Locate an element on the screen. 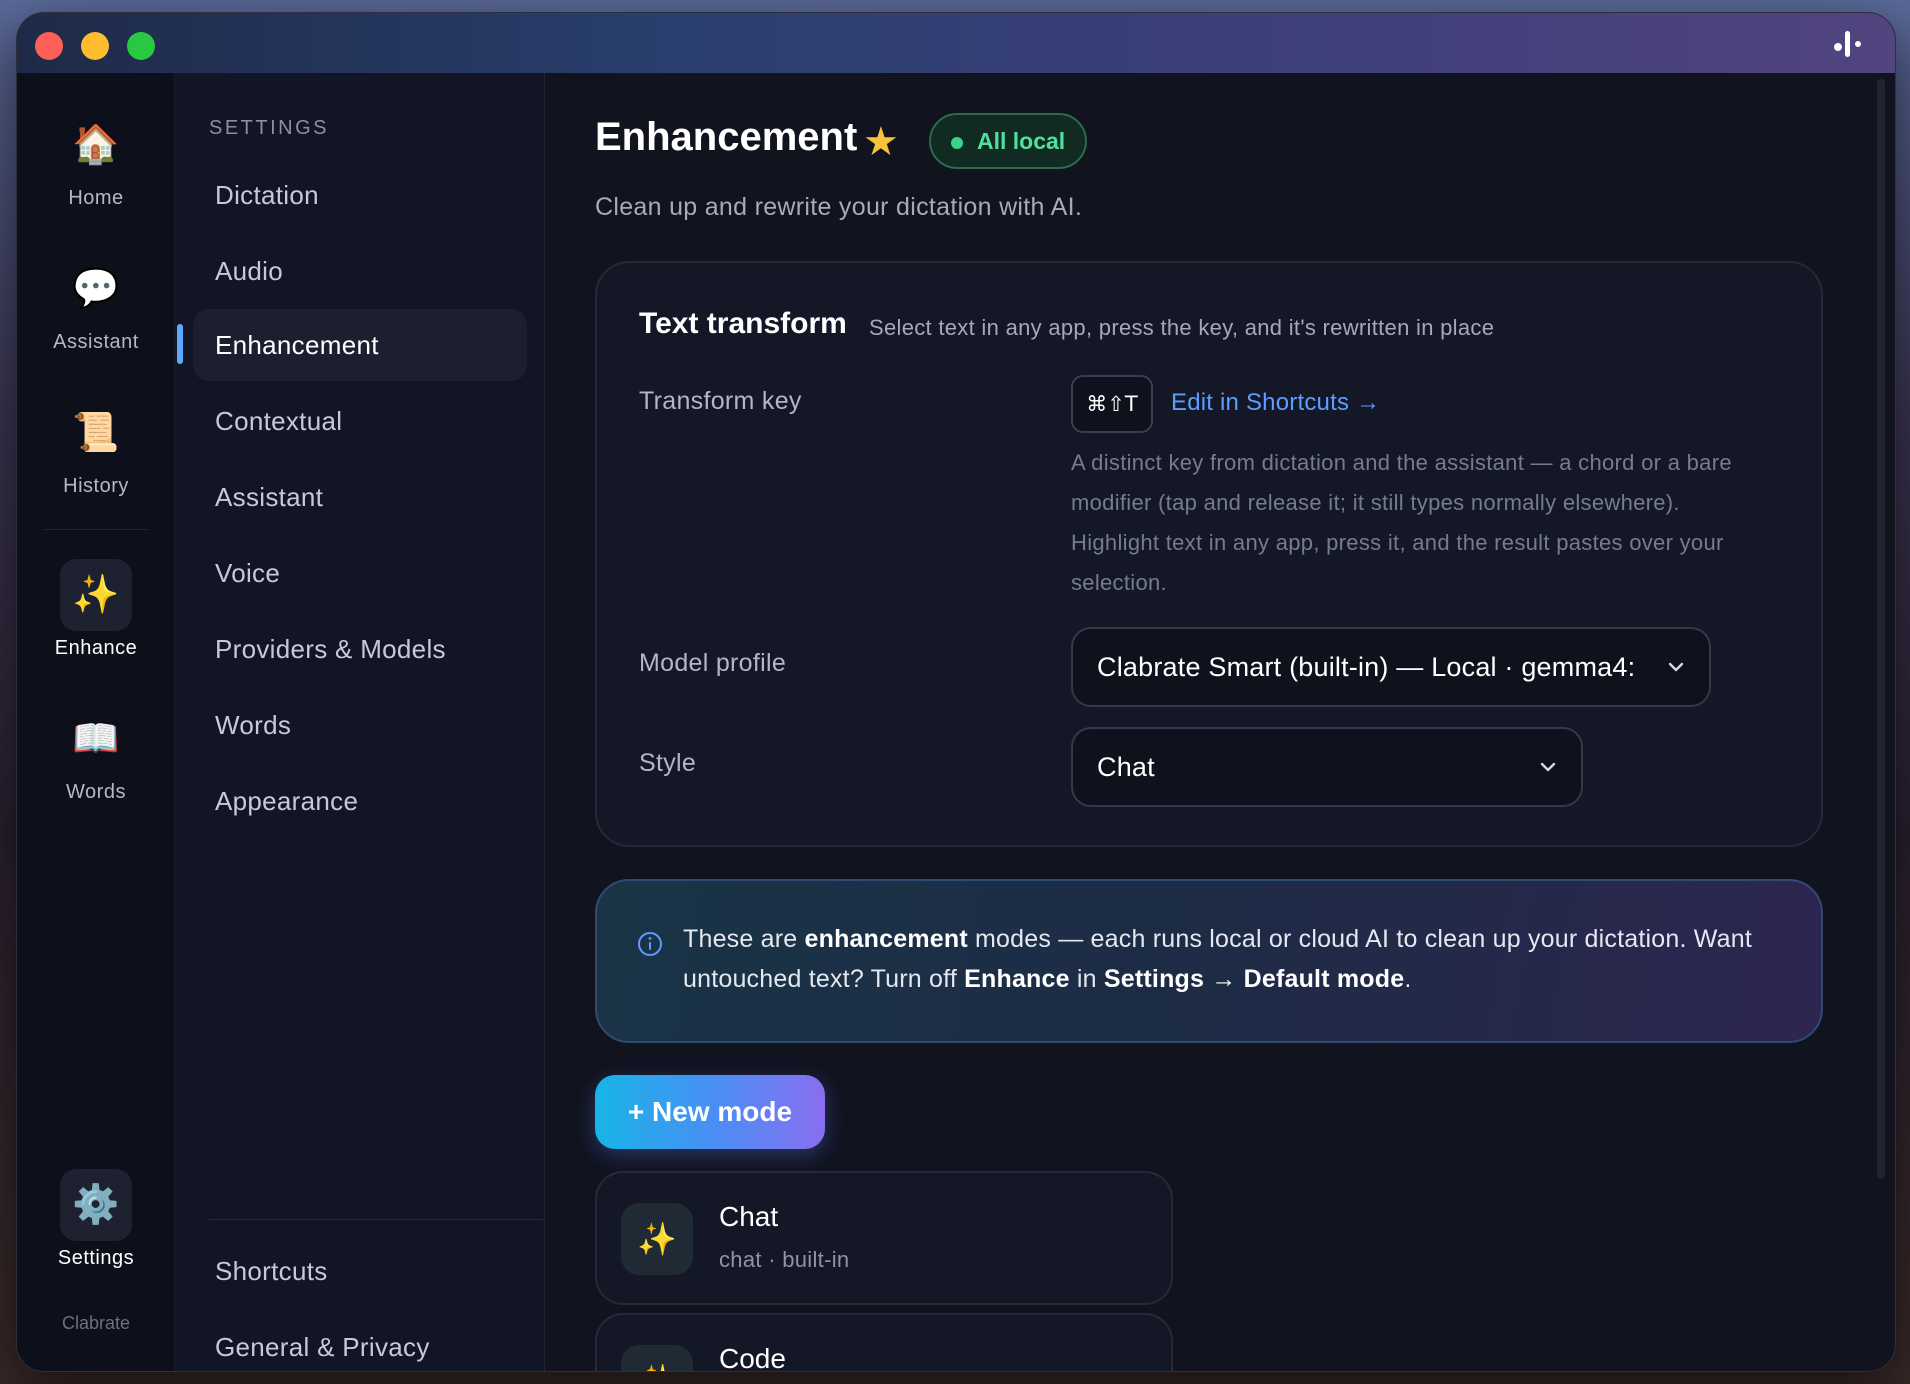 This screenshot has height=1384, width=1910. status-badge: All local is located at coordinates (1008, 141).